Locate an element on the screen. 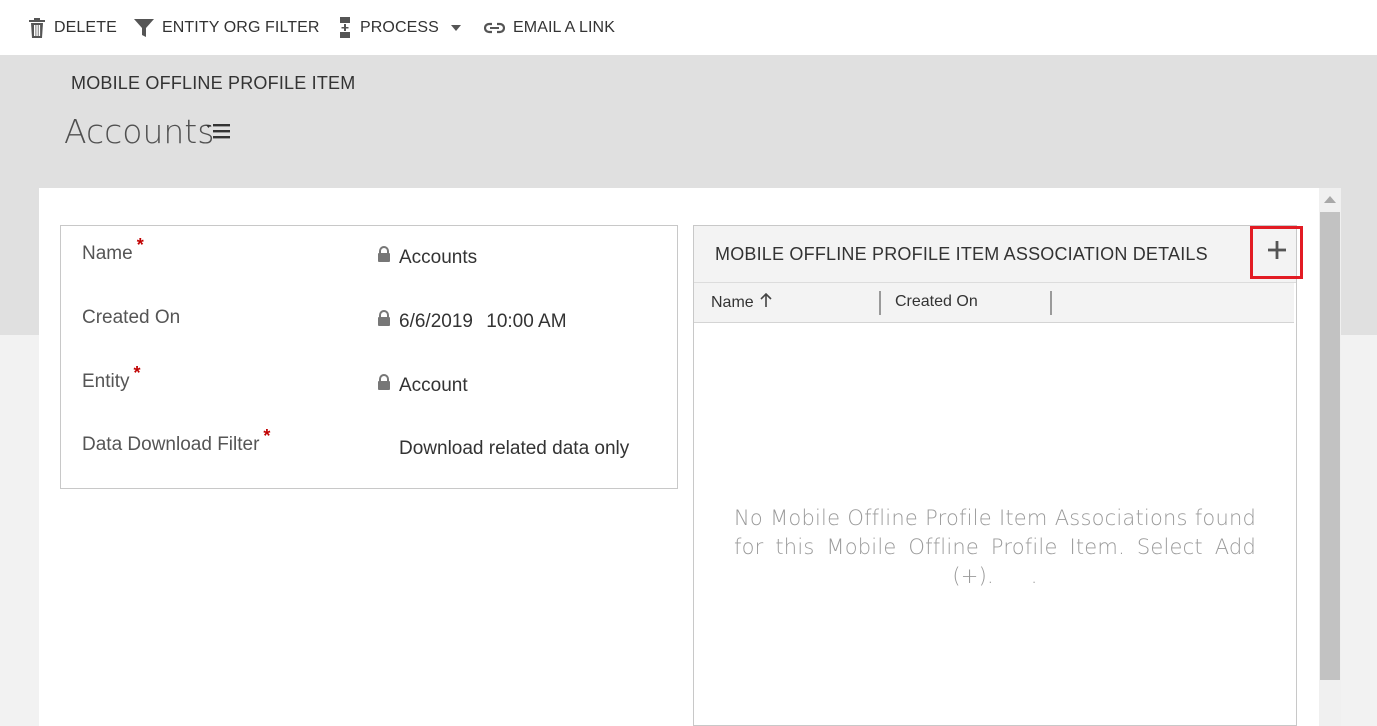  plus-icon is located at coordinates (1276, 252).